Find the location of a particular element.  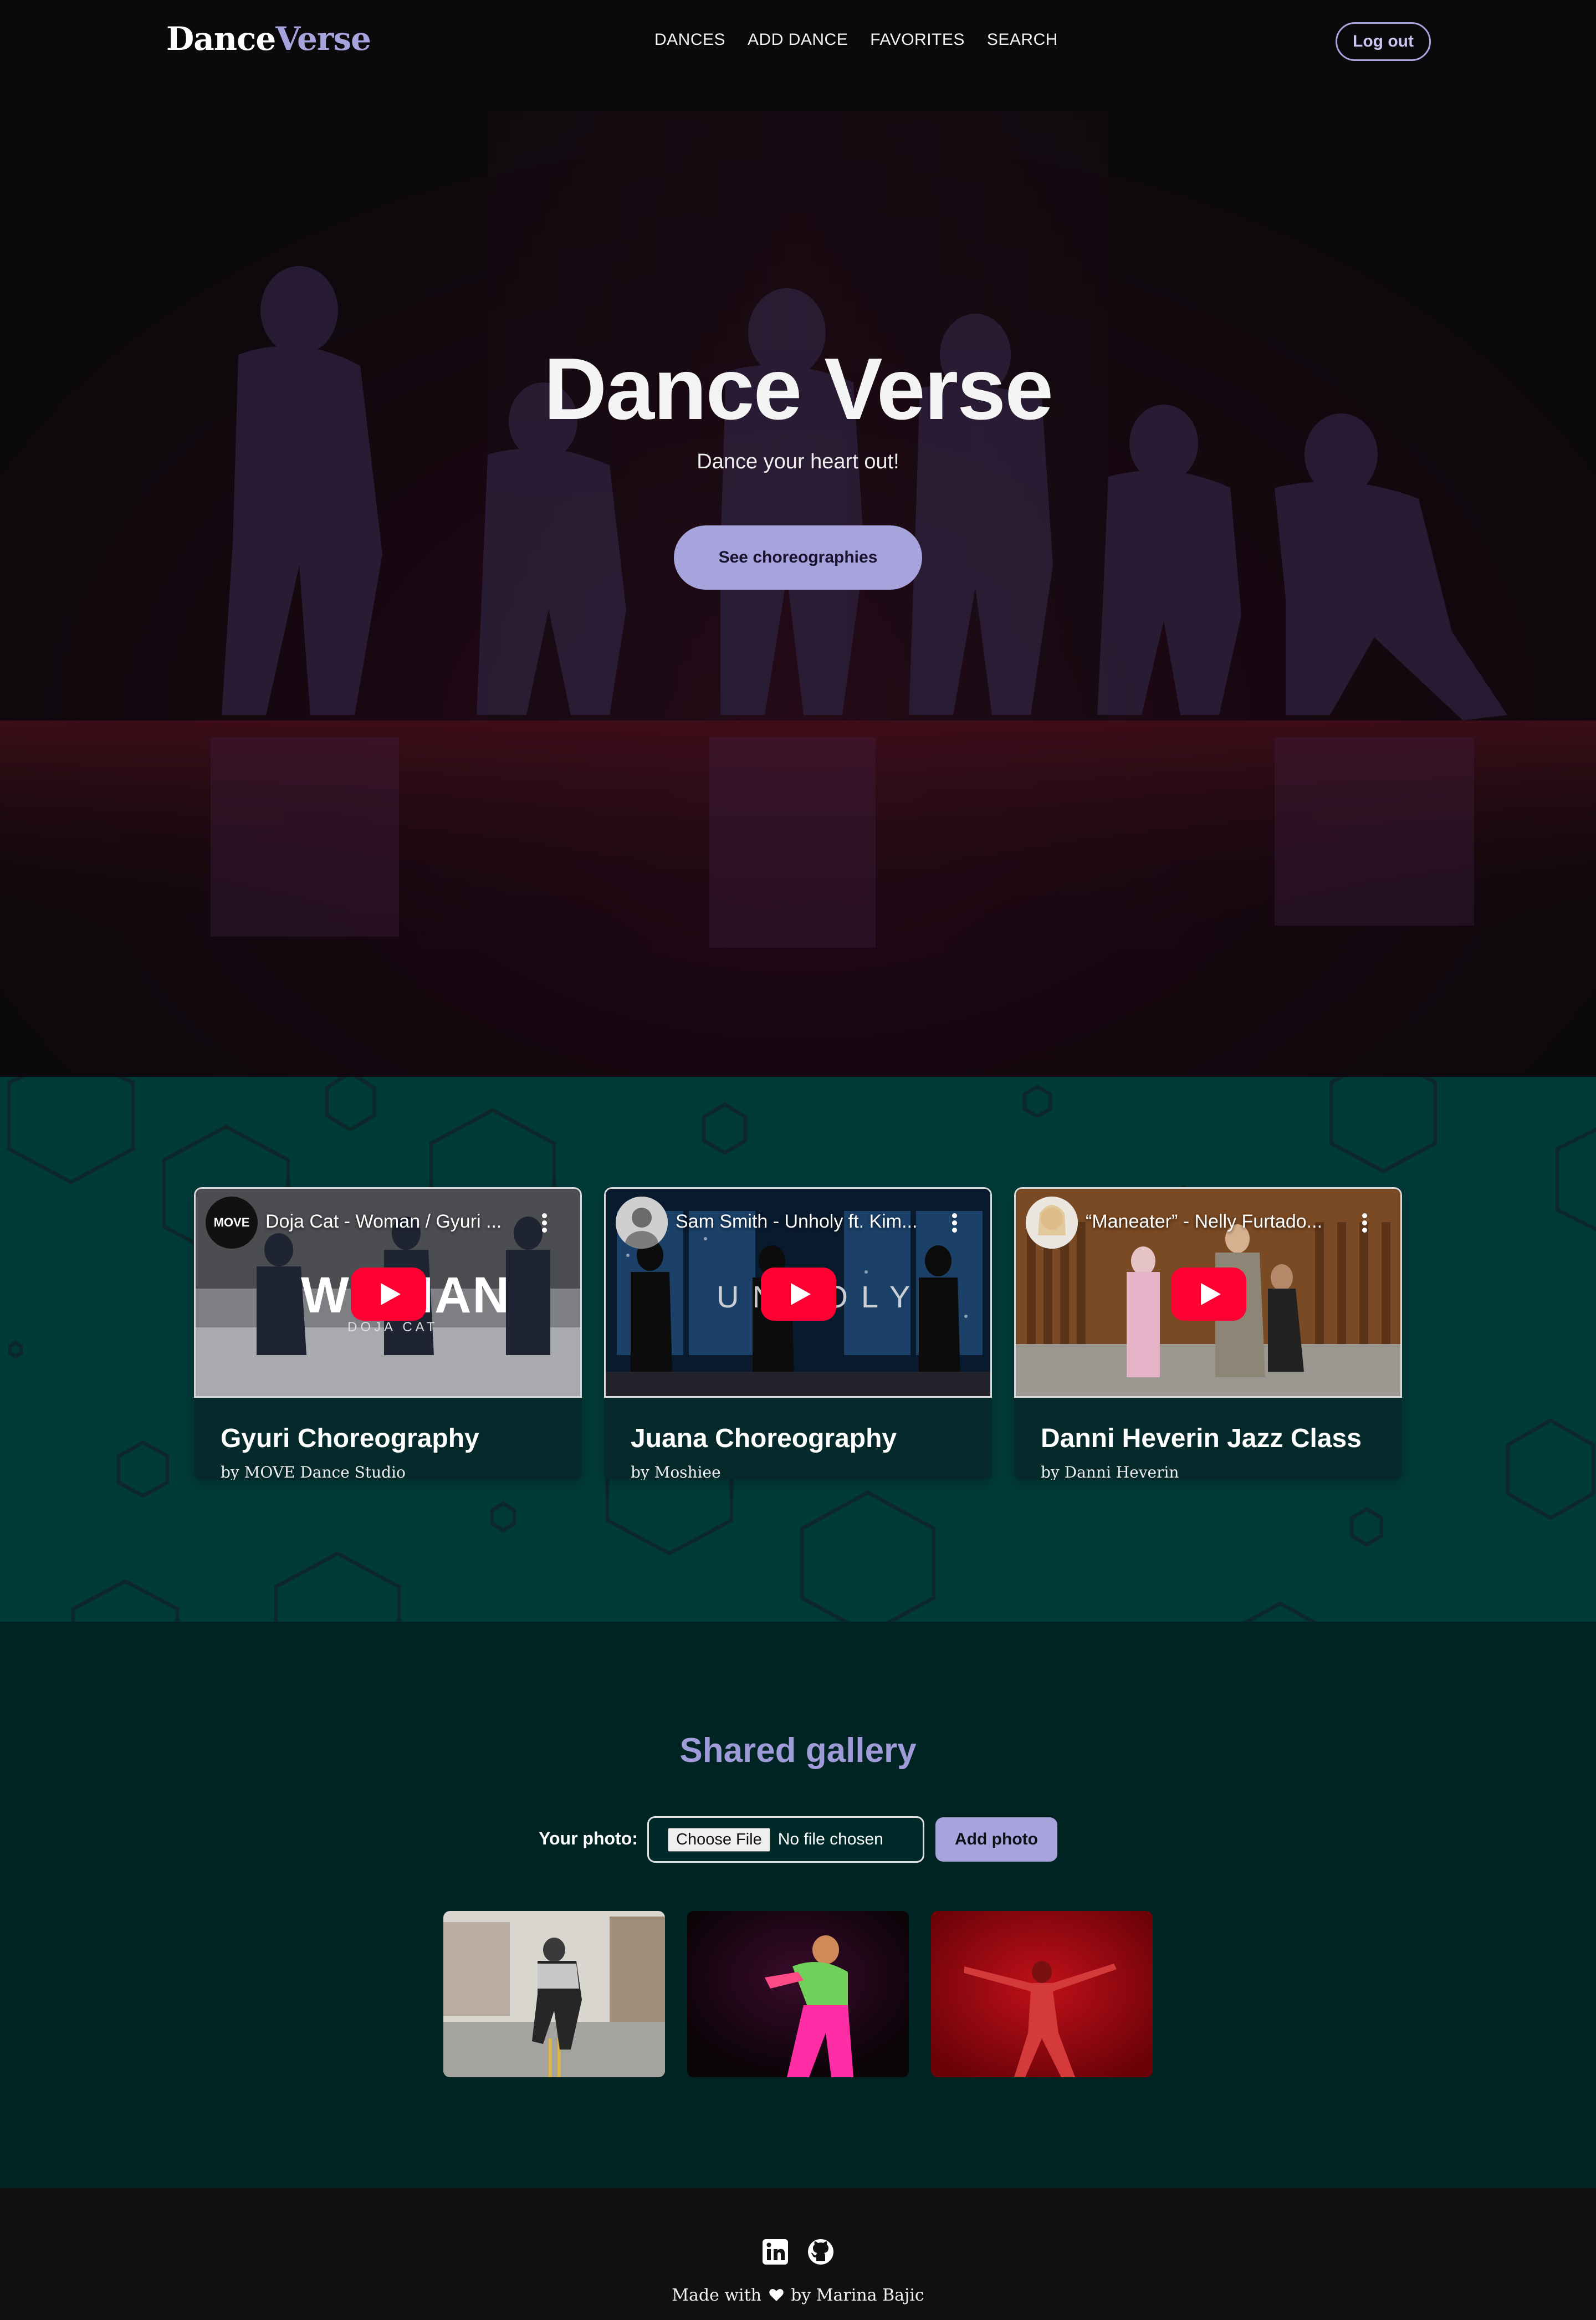

card-title: Danni Heverin Jazz Class is located at coordinates (1201, 1438).